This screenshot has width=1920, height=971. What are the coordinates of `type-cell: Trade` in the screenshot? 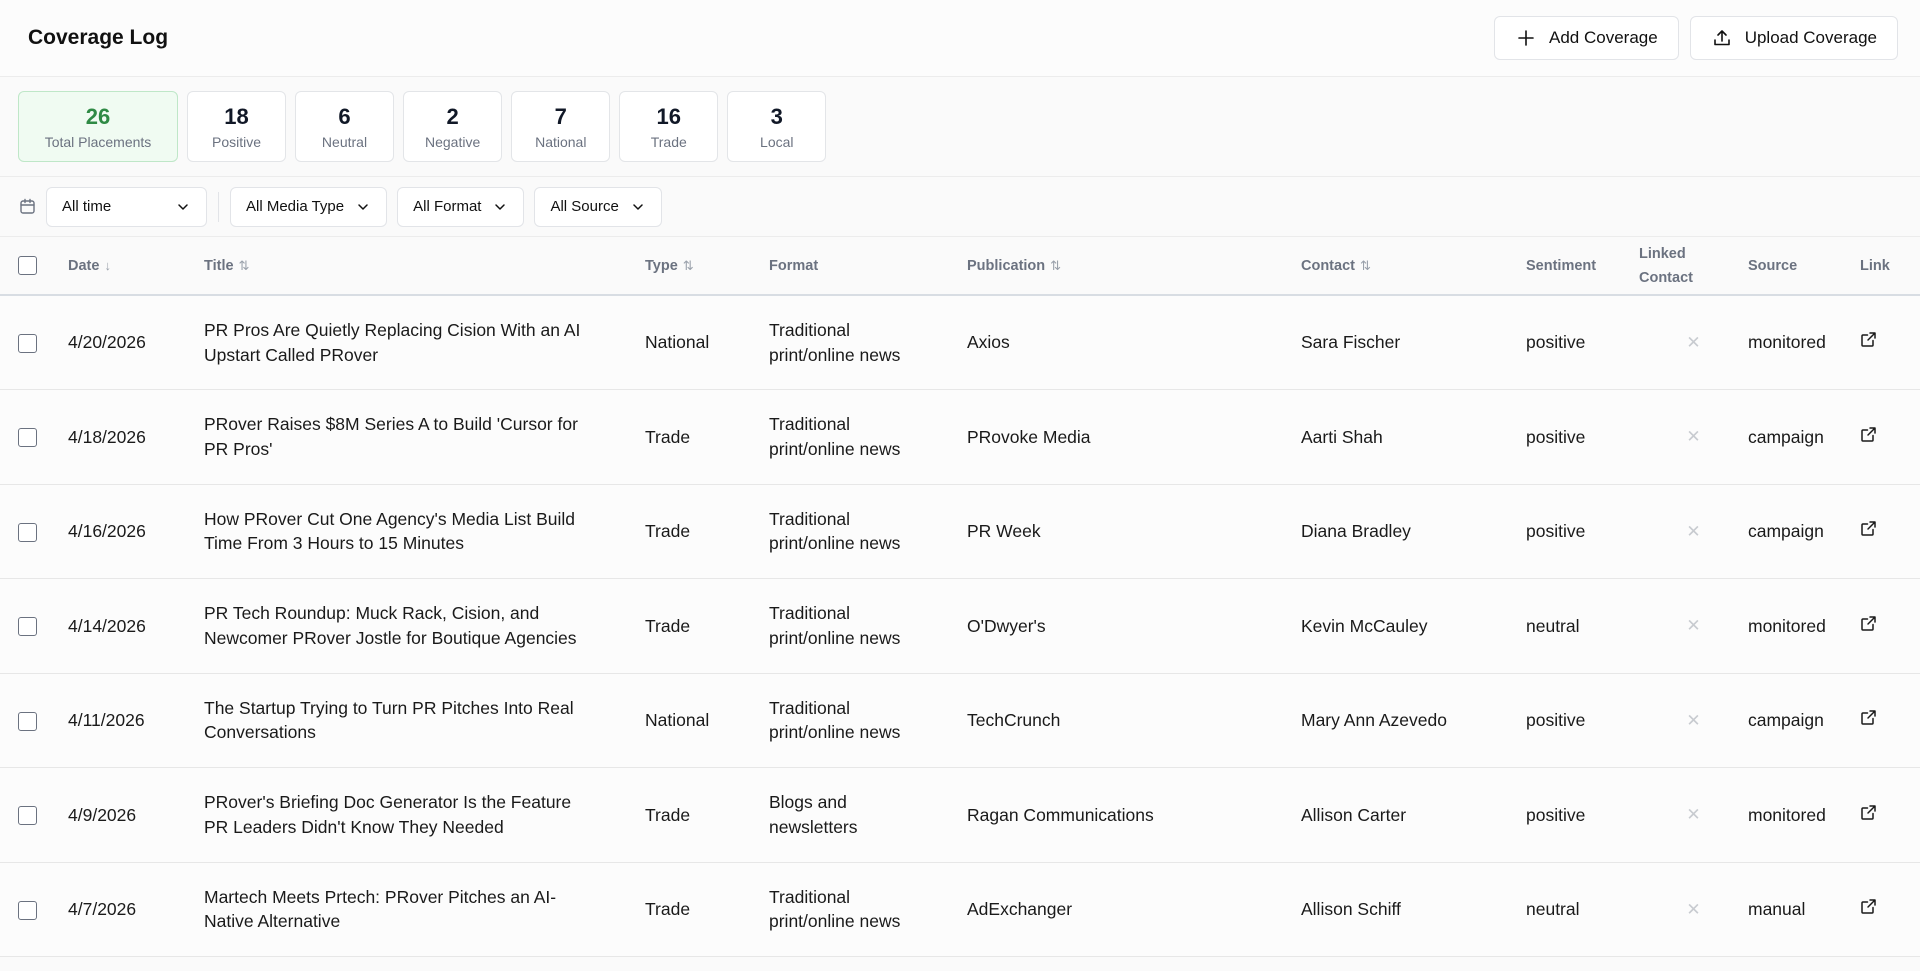 It's located at (668, 909).